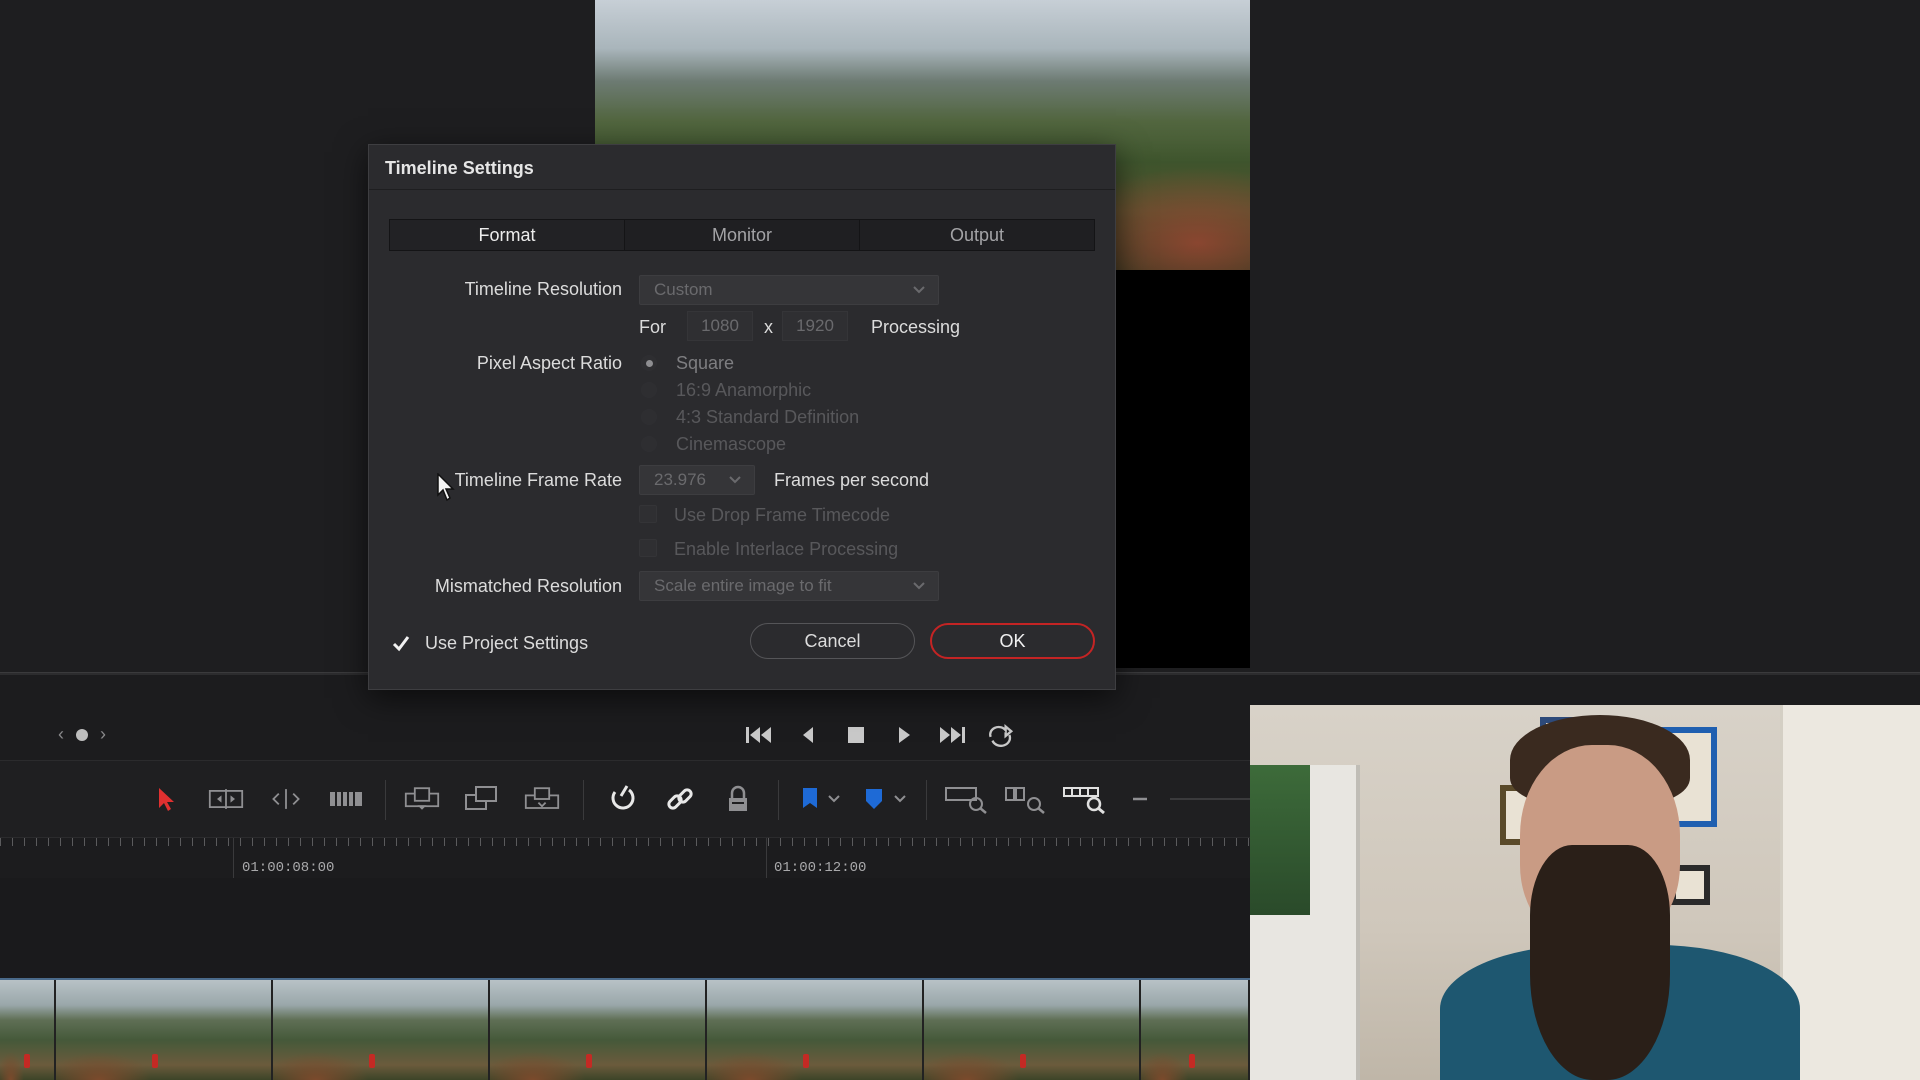 Image resolution: width=1920 pixels, height=1080 pixels. Describe the element at coordinates (103, 734) in the screenshot. I see `next-clip-icon: ›` at that location.